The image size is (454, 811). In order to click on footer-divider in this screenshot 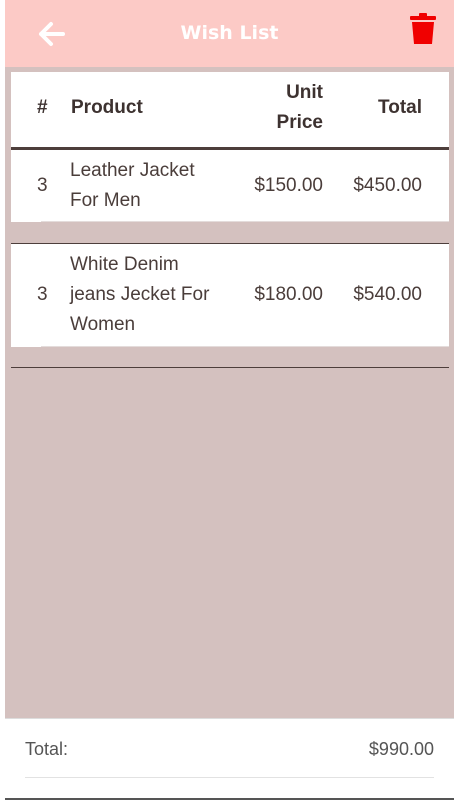, I will do `click(229, 777)`.